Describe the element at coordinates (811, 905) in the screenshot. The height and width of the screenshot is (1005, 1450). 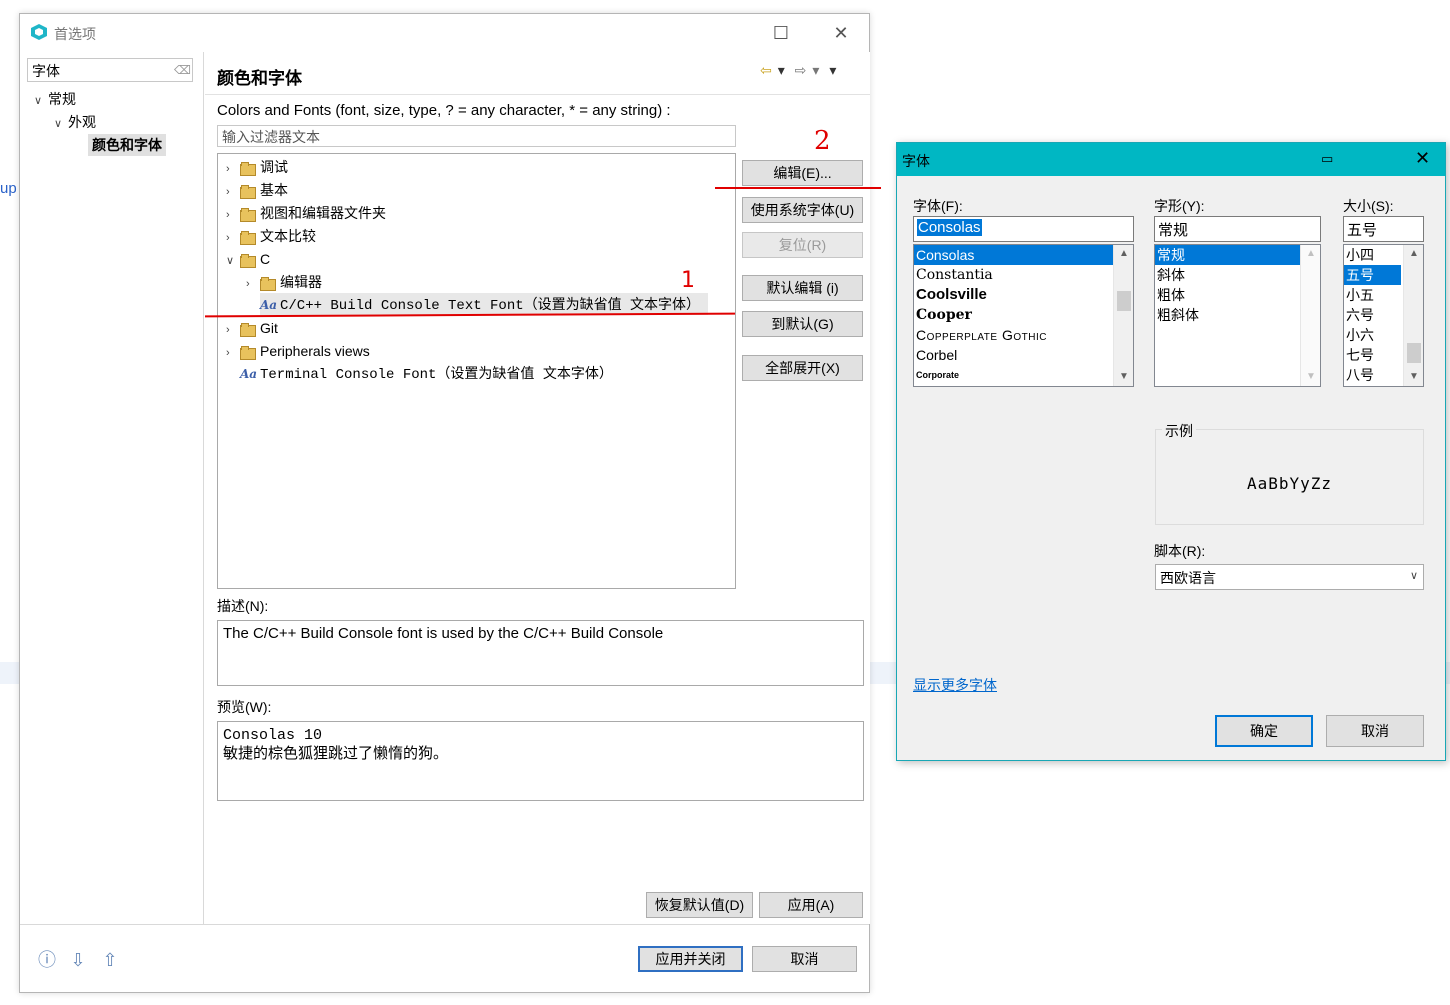
I see `apply-button: 应用(A)` at that location.